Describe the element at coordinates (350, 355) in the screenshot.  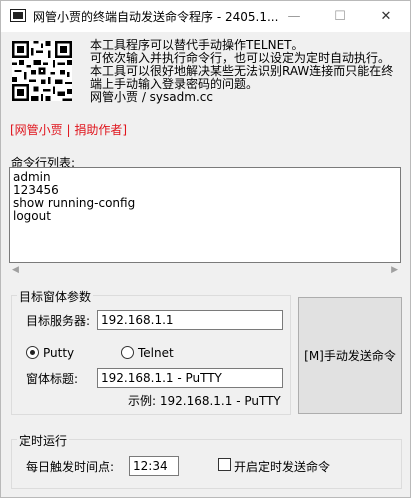
I see `manual-send-button: [M]手动发送命令` at that location.